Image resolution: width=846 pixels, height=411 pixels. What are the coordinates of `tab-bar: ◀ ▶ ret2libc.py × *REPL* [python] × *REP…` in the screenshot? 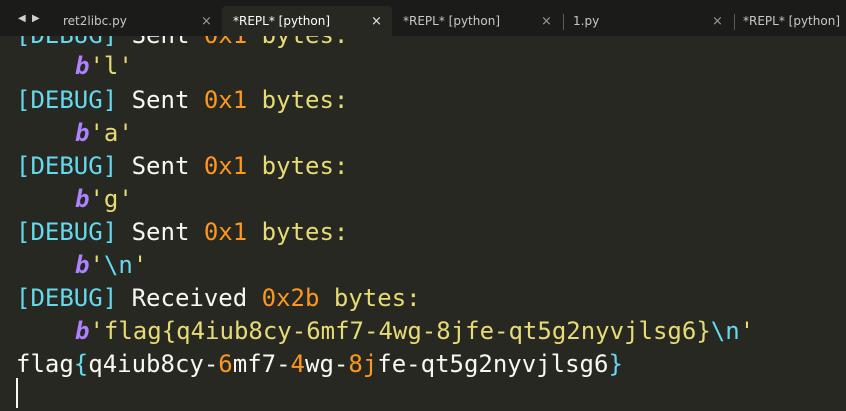 It's located at (423, 18).